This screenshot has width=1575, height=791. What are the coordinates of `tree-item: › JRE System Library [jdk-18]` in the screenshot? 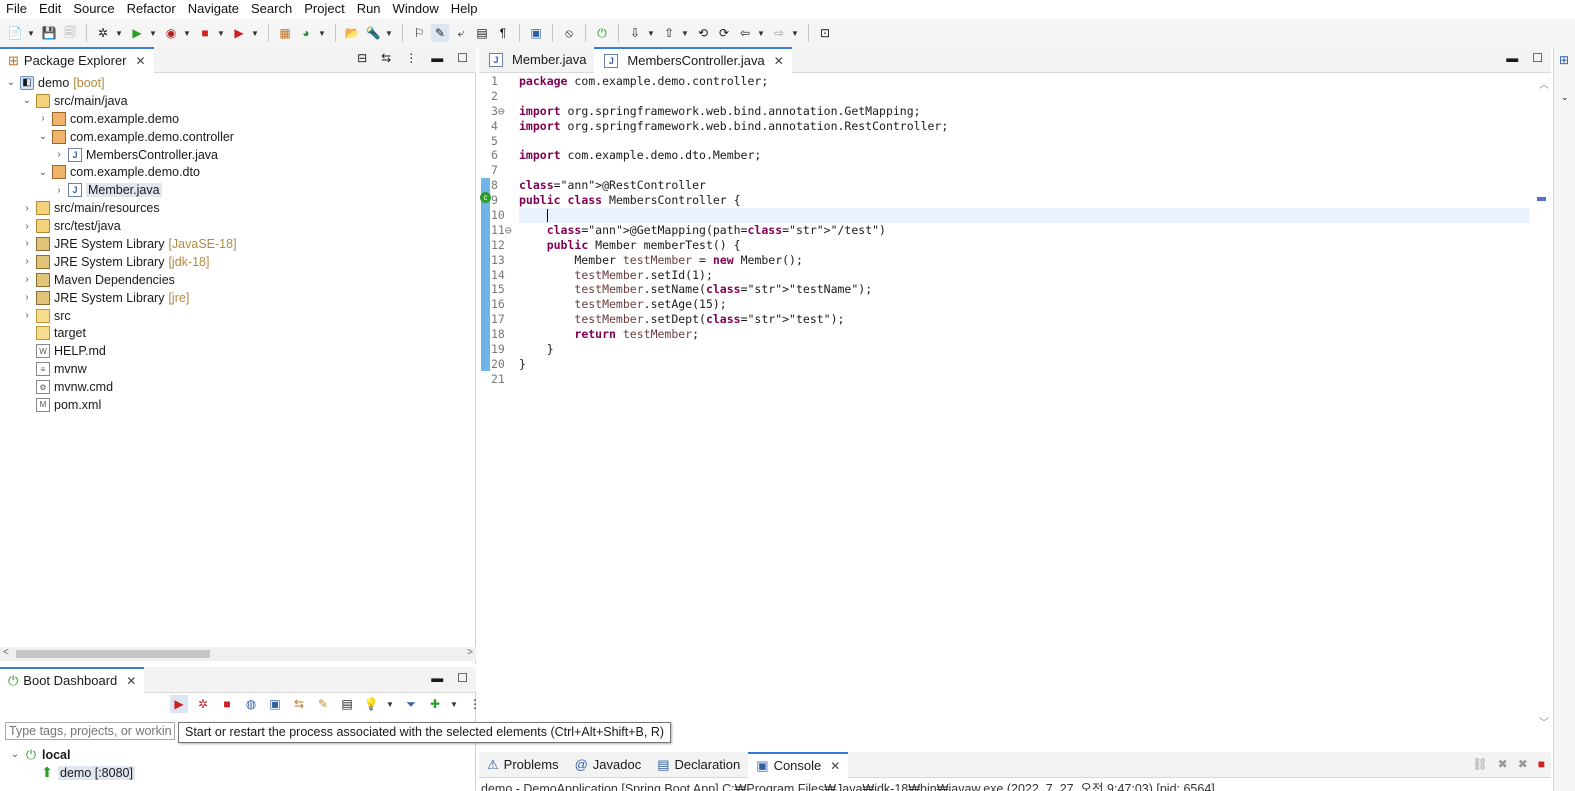 It's located at (238, 262).